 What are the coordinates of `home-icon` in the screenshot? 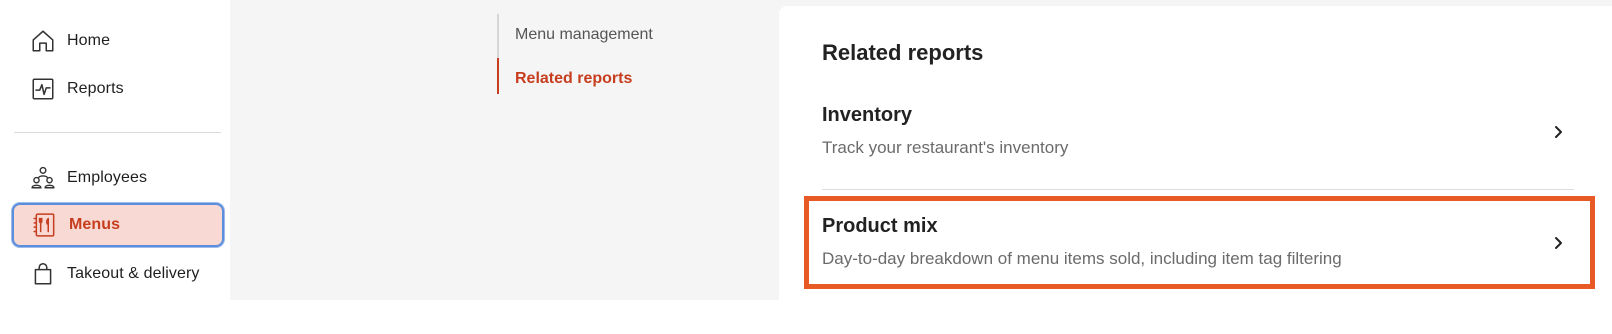 It's located at (43, 41).